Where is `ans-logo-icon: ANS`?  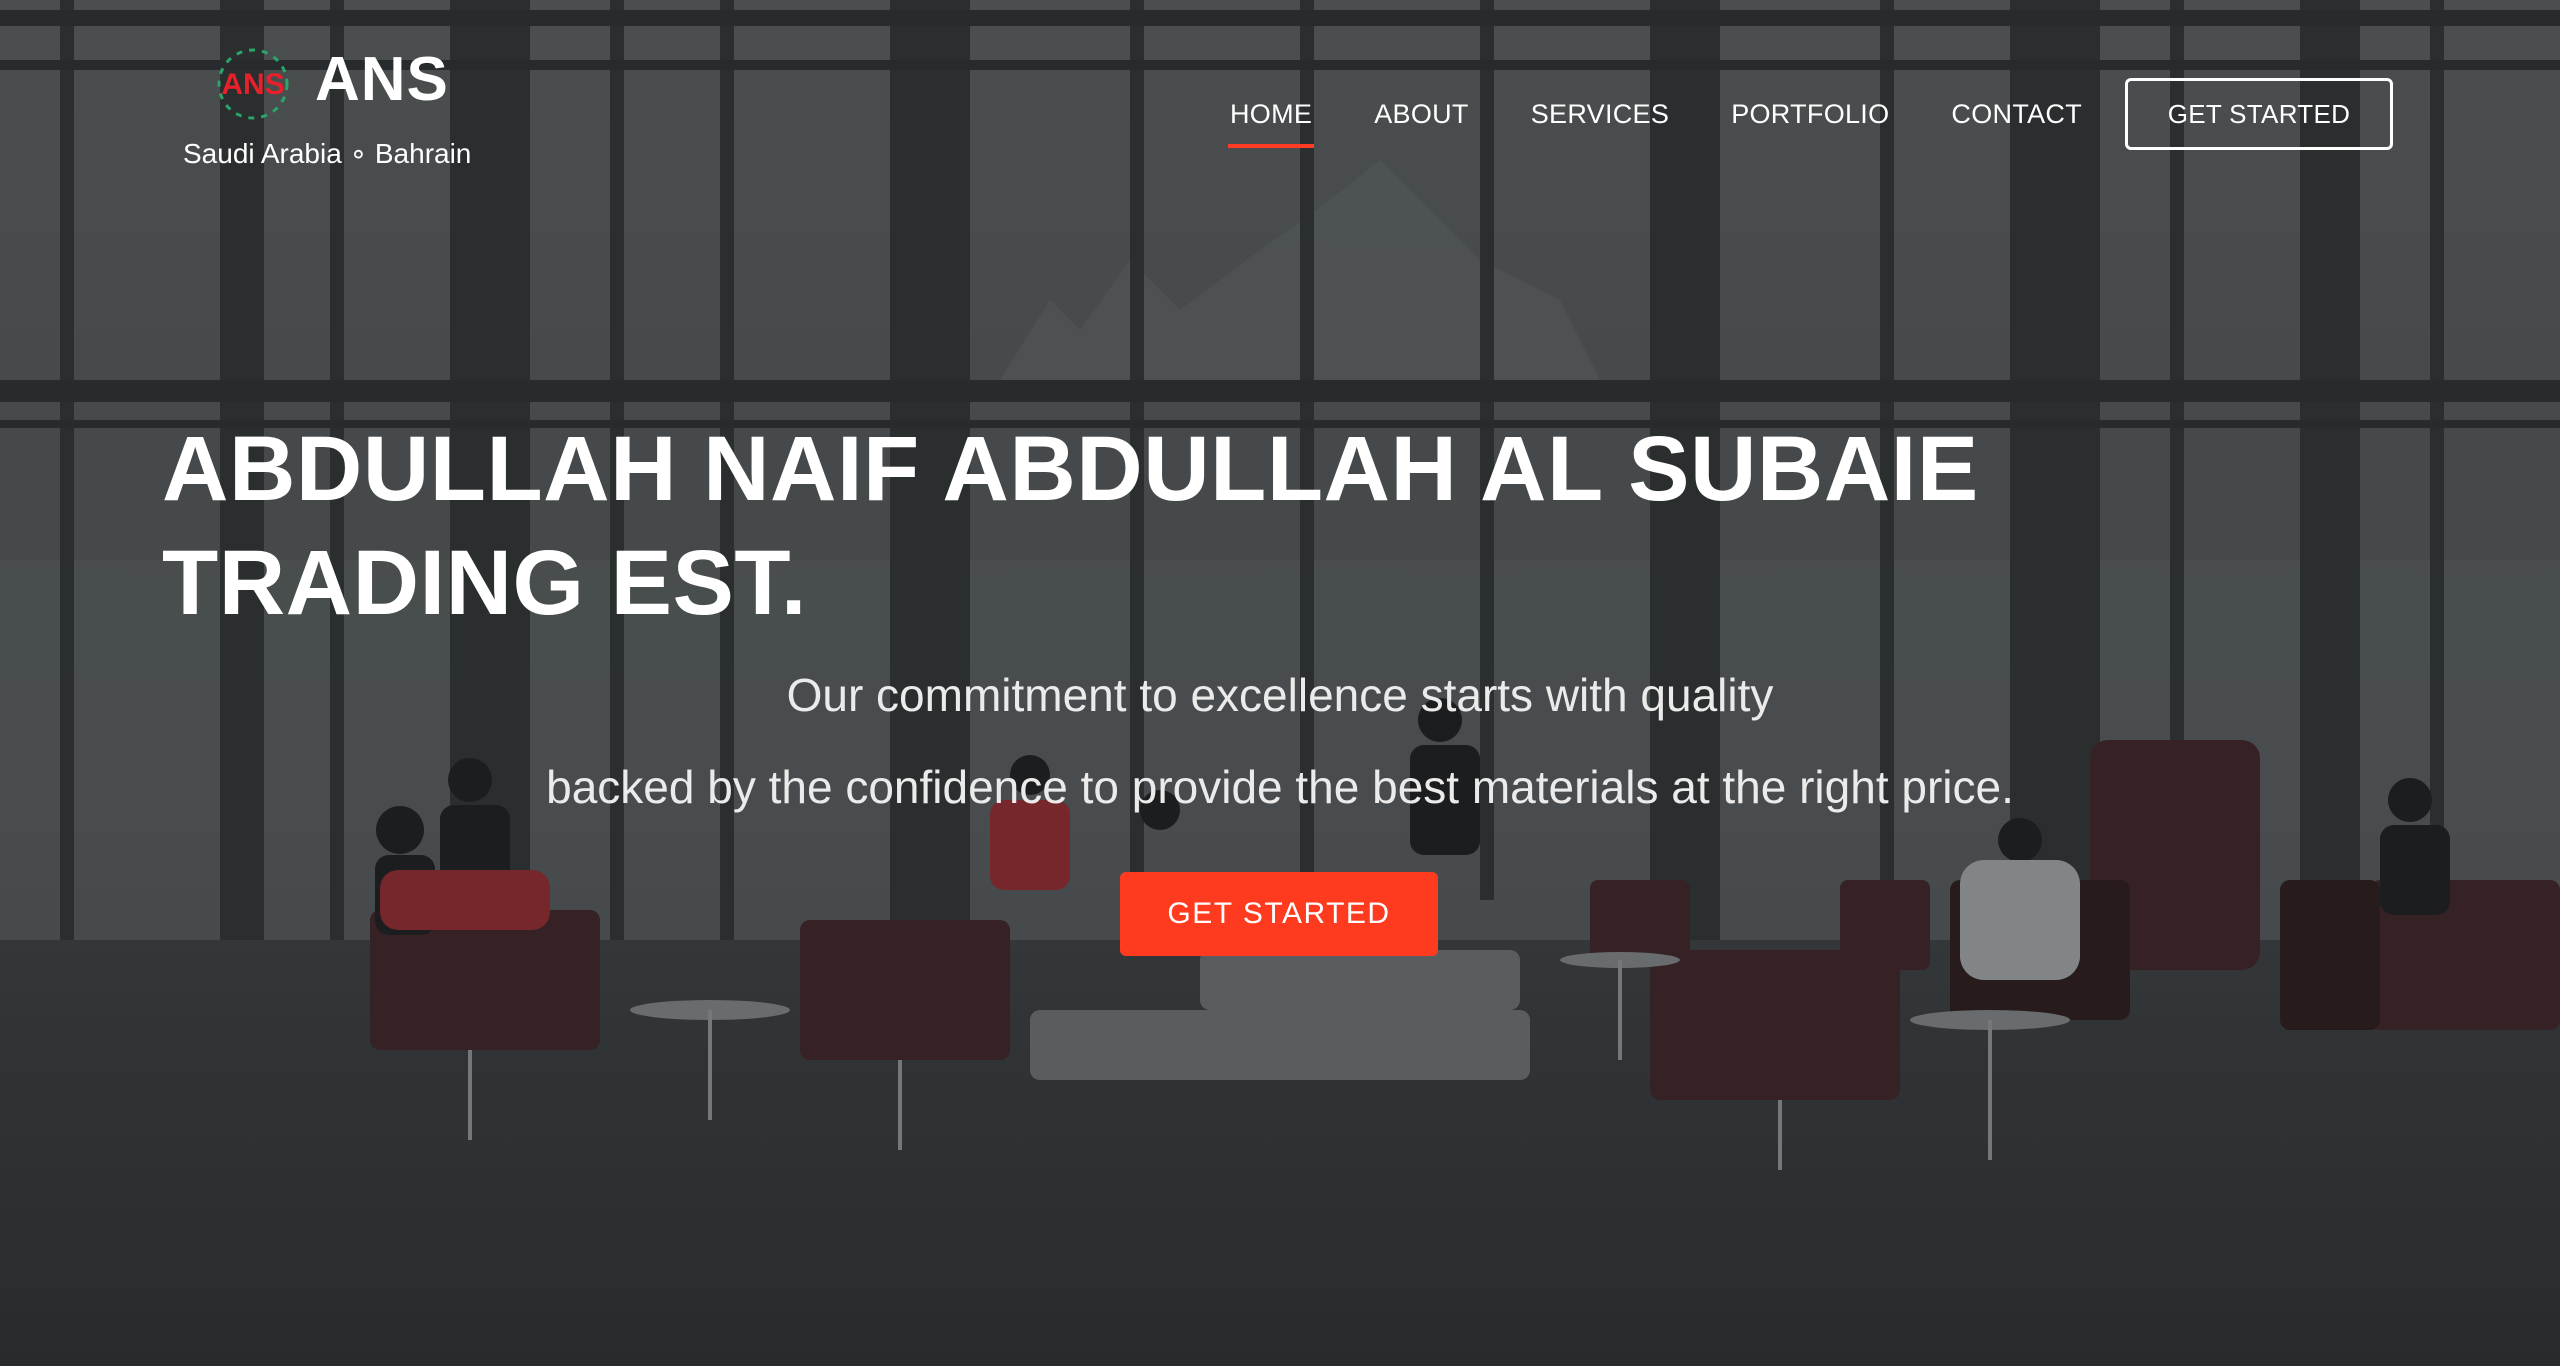 ans-logo-icon: ANS is located at coordinates (253, 84).